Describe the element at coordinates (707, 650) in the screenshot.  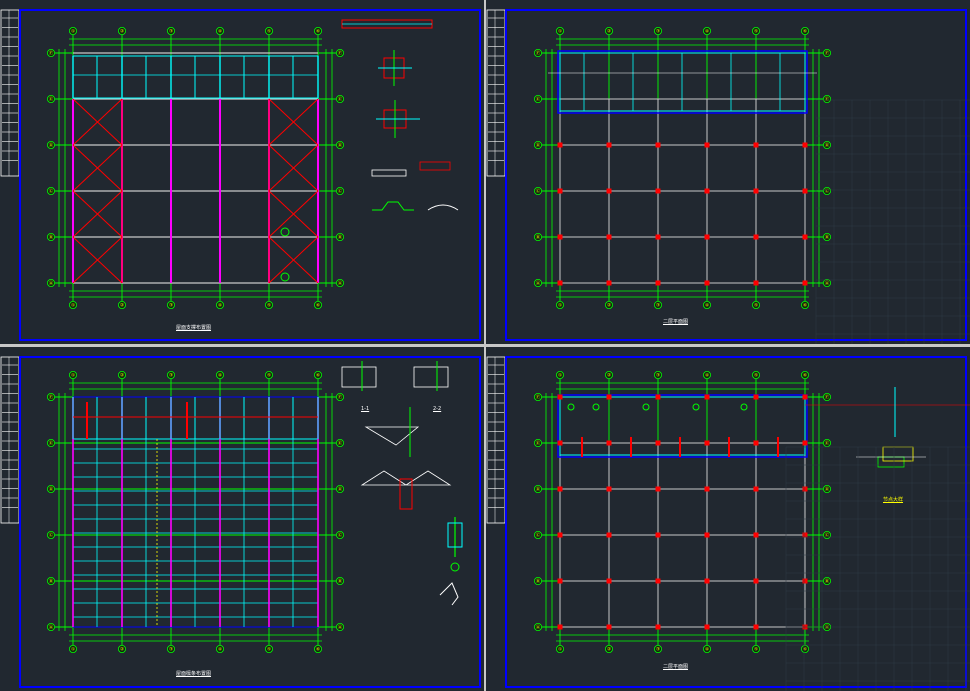
I see `axis-bubble-bottom-label: ④` at that location.